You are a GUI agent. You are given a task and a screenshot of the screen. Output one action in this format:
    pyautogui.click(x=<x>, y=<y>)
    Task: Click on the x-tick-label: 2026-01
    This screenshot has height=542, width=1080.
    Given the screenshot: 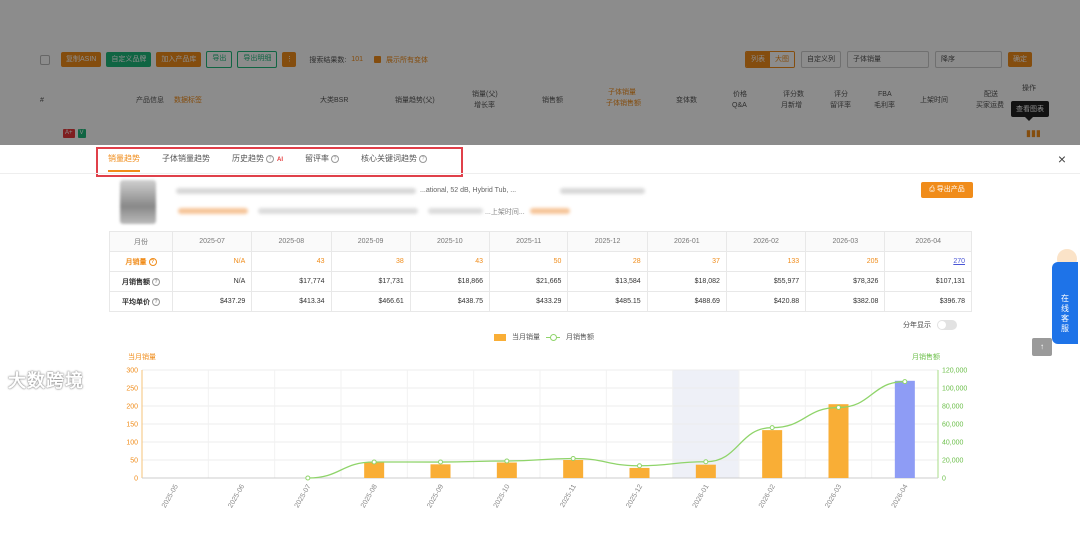 What is the action you would take?
    pyautogui.click(x=701, y=496)
    